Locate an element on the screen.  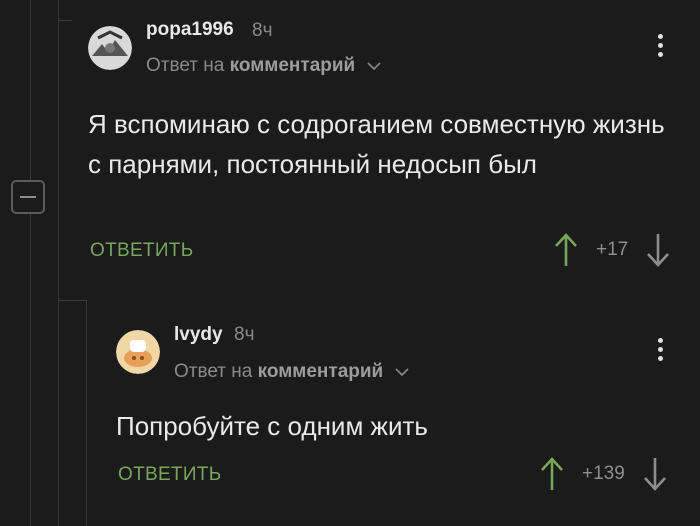
collapse-icon is located at coordinates (28, 197).